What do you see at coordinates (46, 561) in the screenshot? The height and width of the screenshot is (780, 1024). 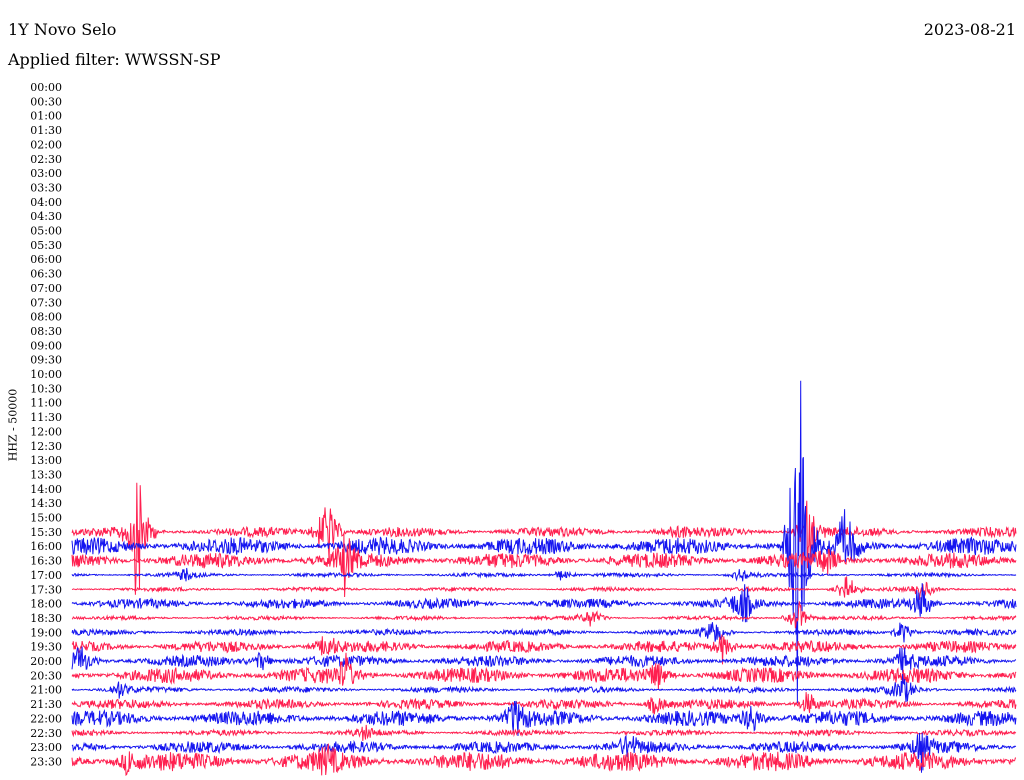 I see `tick-label: 16:30` at bounding box center [46, 561].